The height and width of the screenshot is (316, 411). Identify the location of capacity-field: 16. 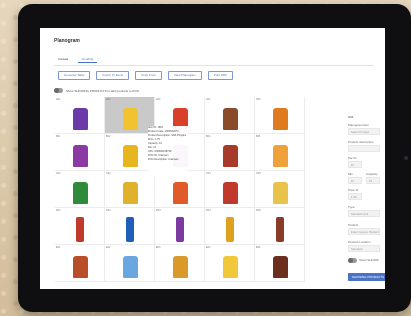
(373, 180).